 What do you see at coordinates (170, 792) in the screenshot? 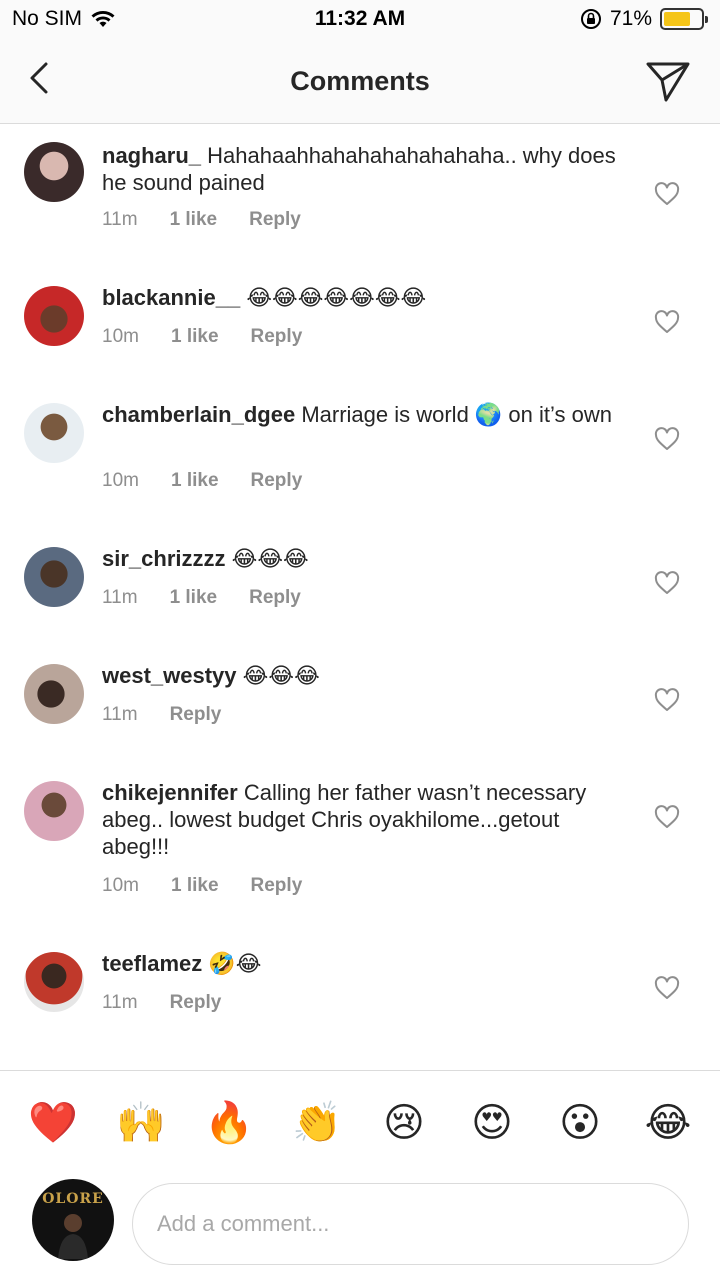
I see `comment-username: chikejennifer` at bounding box center [170, 792].